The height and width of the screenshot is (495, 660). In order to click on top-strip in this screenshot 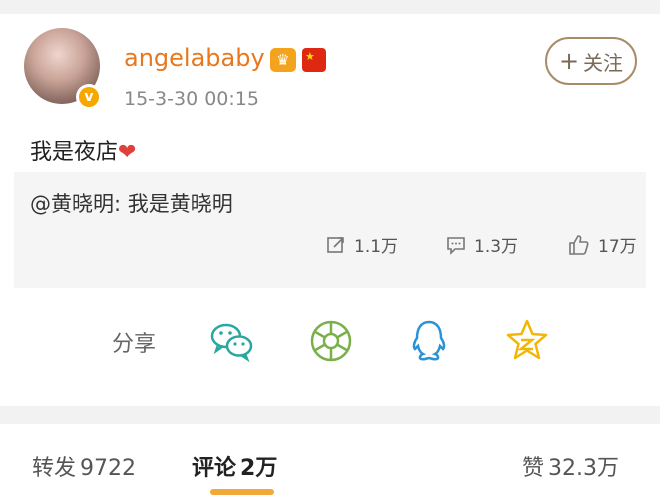, I will do `click(330, 7)`.